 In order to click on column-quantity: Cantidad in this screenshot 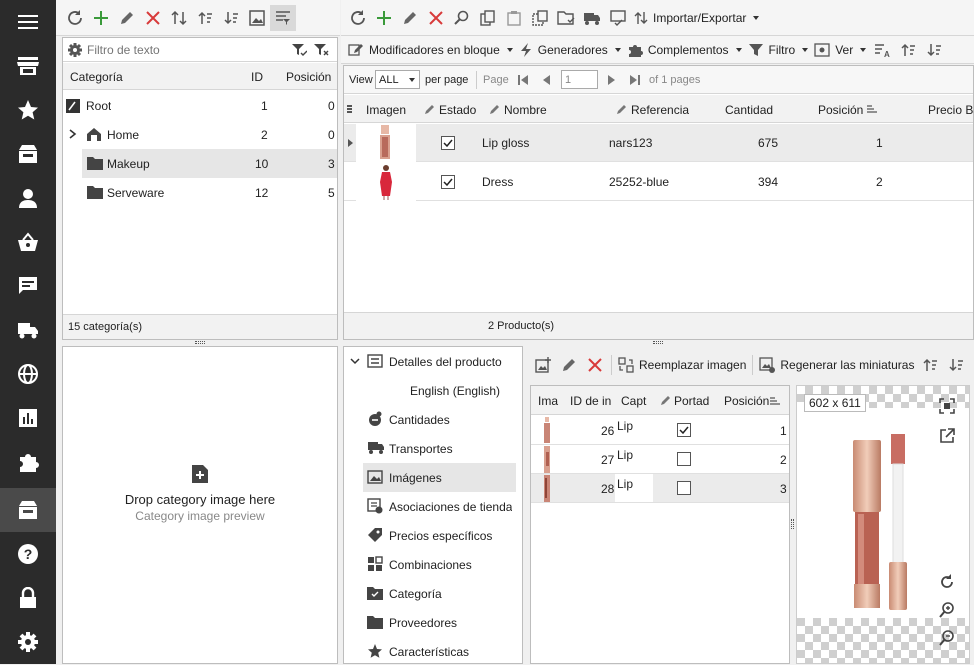, I will do `click(749, 110)`.